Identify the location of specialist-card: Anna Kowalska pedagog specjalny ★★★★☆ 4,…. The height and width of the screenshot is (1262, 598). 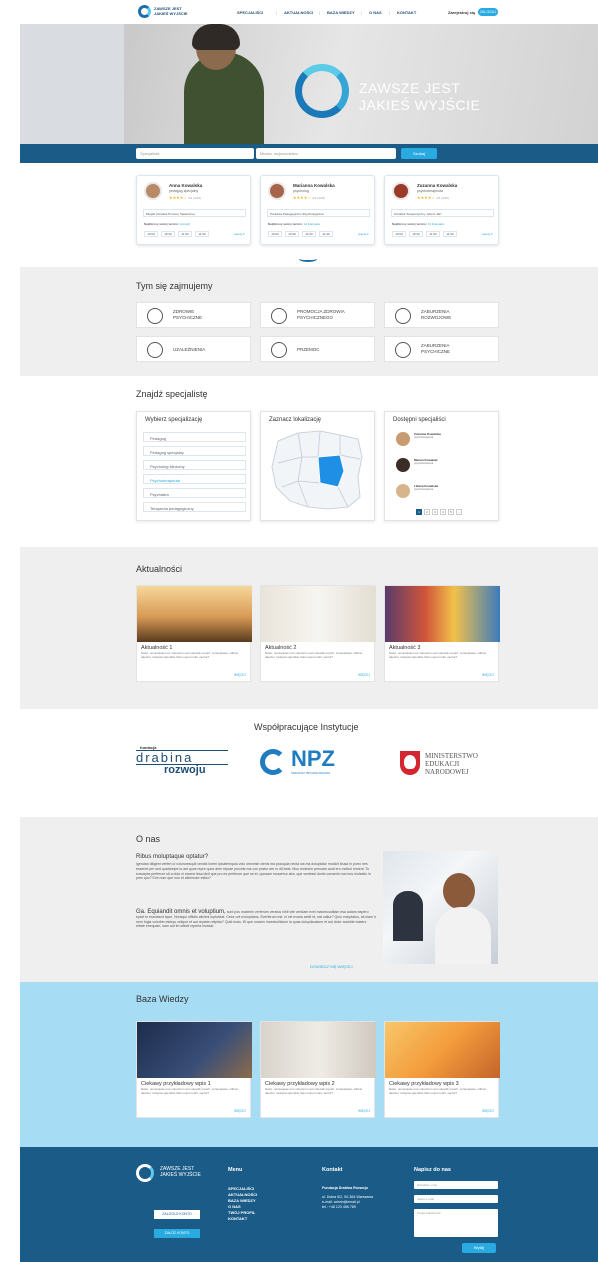
(193, 210).